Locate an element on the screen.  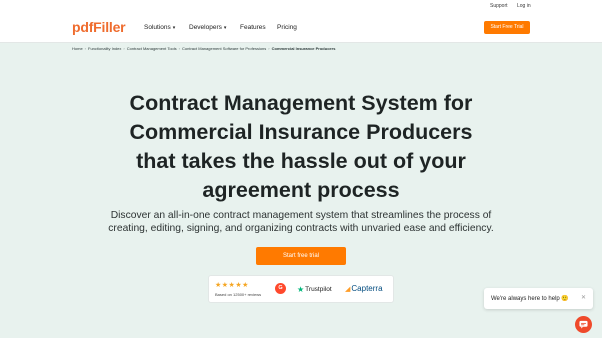
nav-features: Features is located at coordinates (253, 27).